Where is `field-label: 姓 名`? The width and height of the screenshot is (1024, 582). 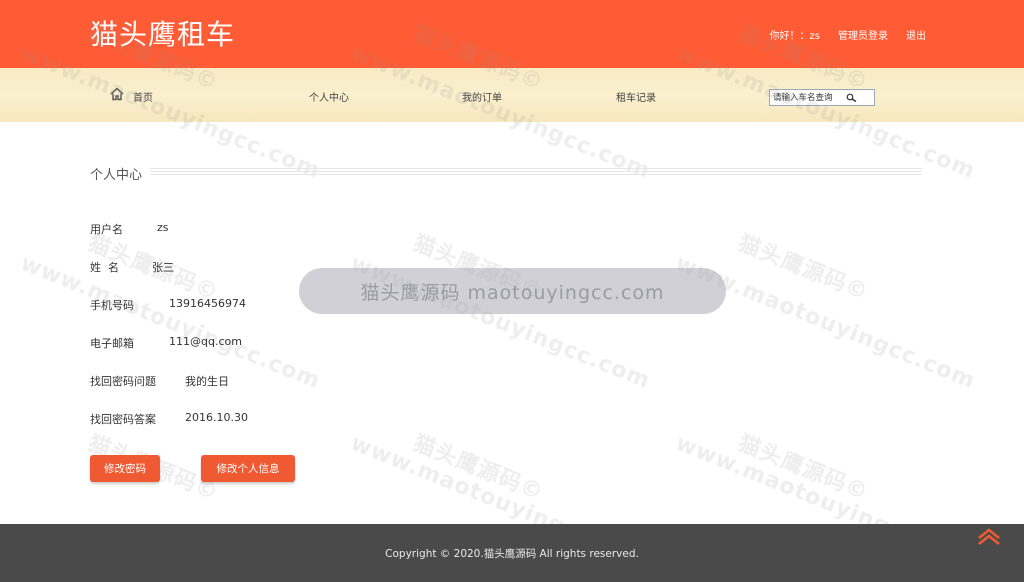
field-label: 姓 名 is located at coordinates (104, 267).